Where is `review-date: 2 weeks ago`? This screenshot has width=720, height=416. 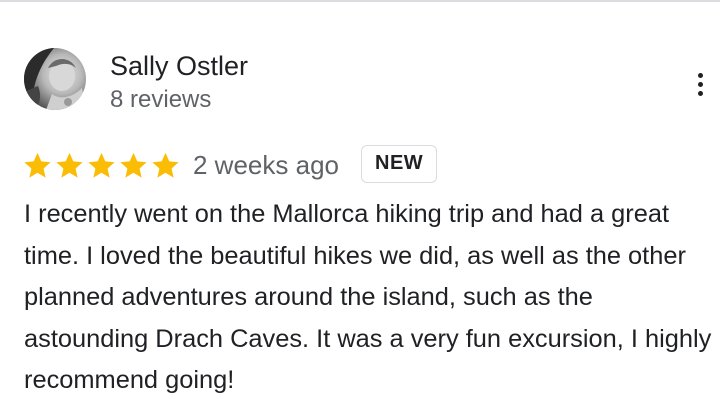 review-date: 2 weeks ago is located at coordinates (266, 165).